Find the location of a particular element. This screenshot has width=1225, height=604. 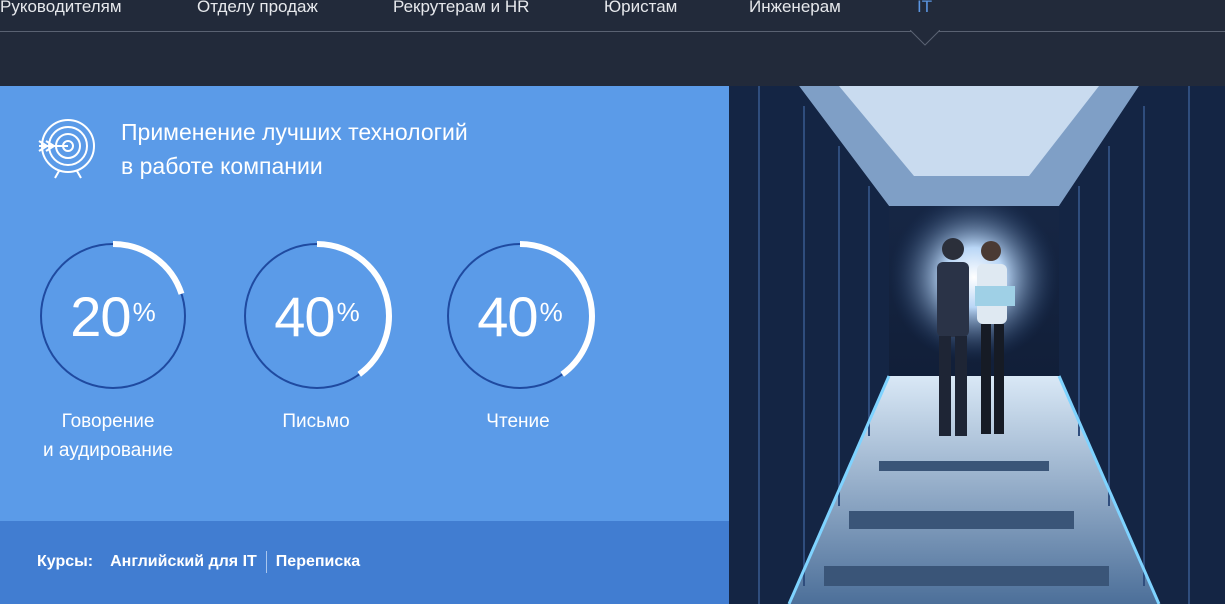

stat-label-line1: Говорение is located at coordinates (108, 421).